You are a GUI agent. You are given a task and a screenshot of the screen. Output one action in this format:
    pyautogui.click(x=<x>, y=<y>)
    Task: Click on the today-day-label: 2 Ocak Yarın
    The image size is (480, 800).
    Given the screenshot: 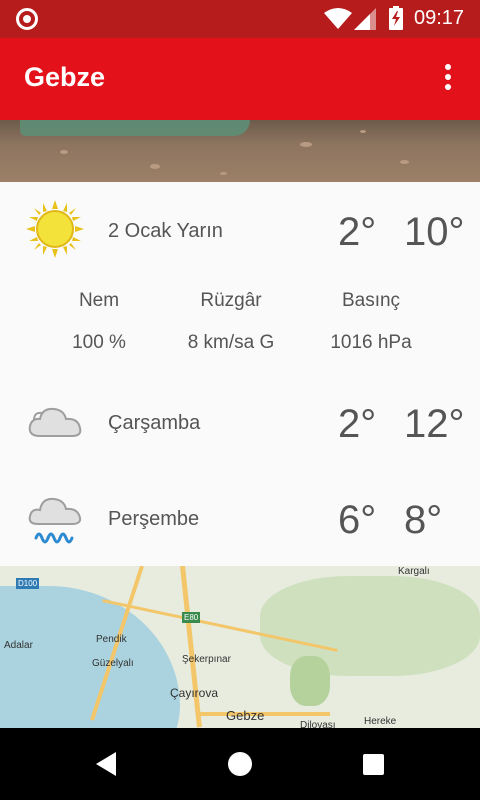 What is the action you would take?
    pyautogui.click(x=165, y=231)
    